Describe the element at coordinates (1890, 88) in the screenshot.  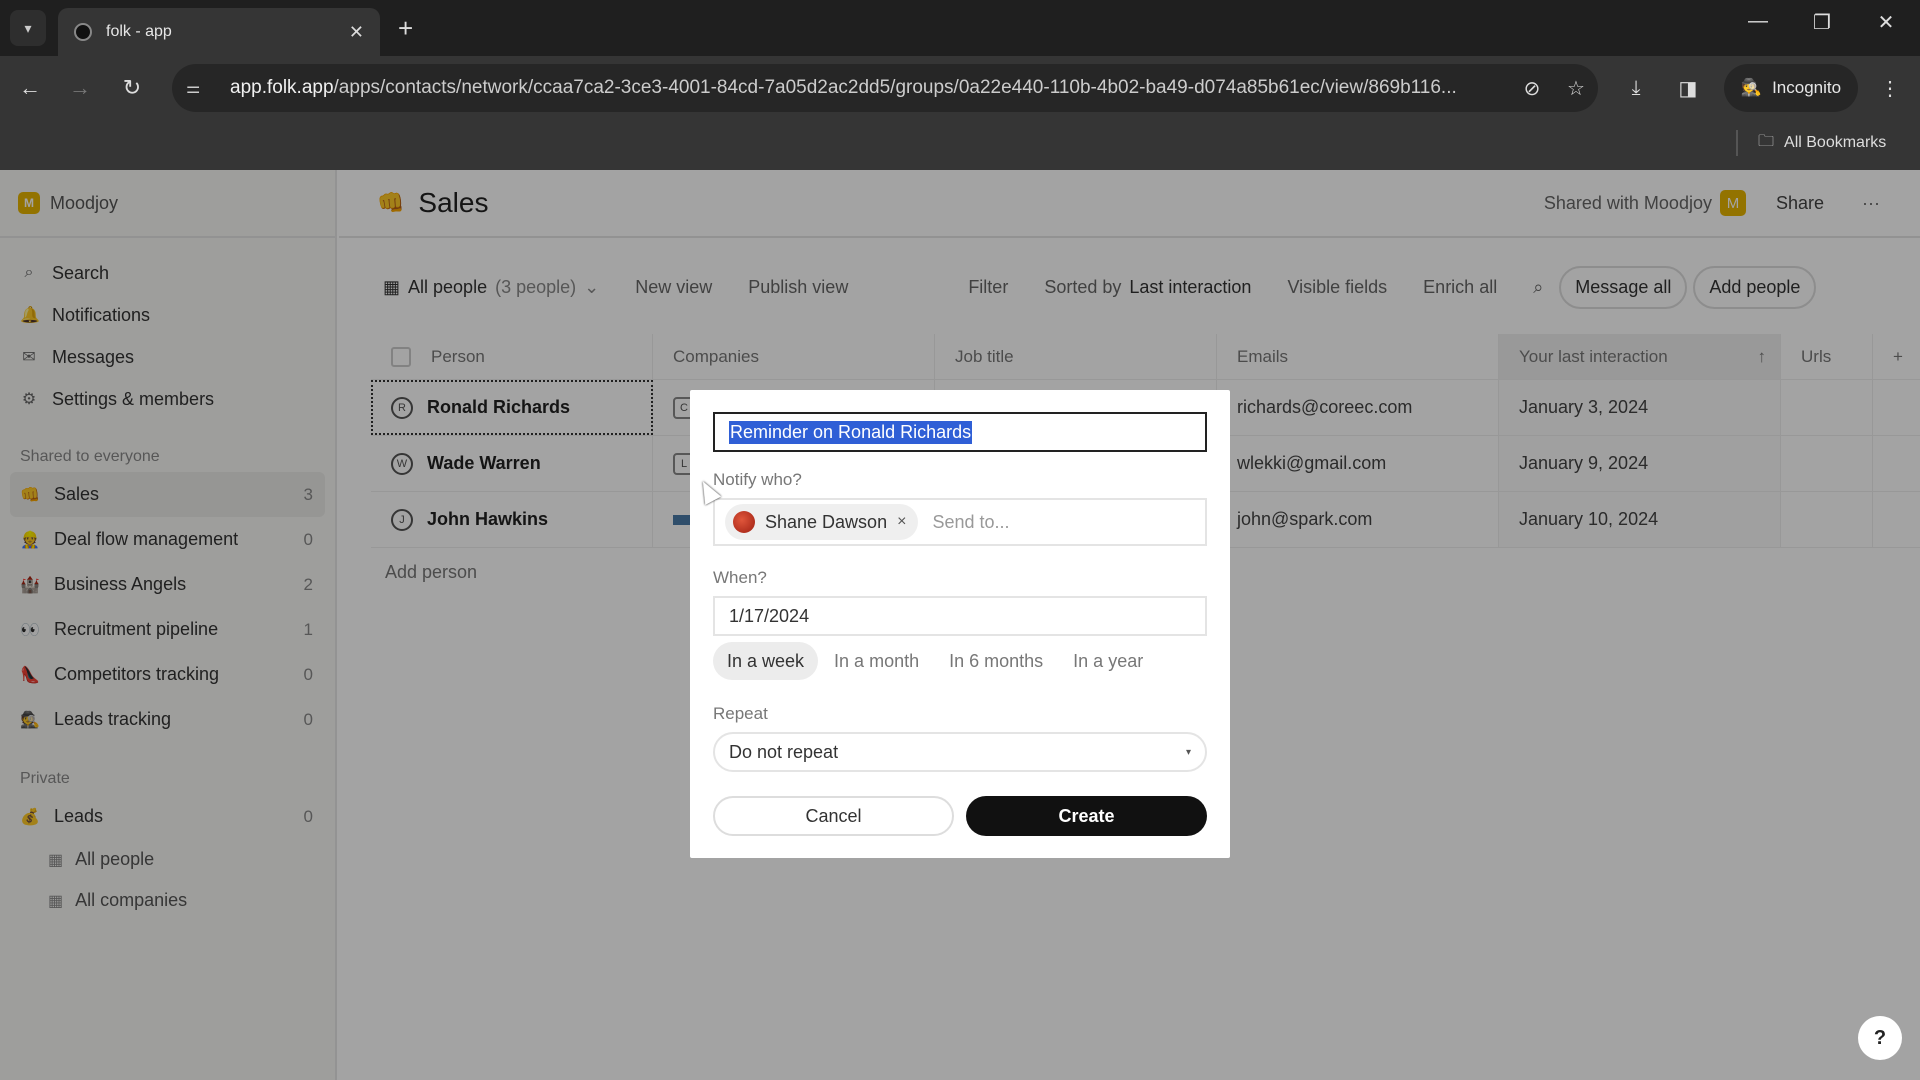
I see `browser-menu-icon: ⋮` at that location.